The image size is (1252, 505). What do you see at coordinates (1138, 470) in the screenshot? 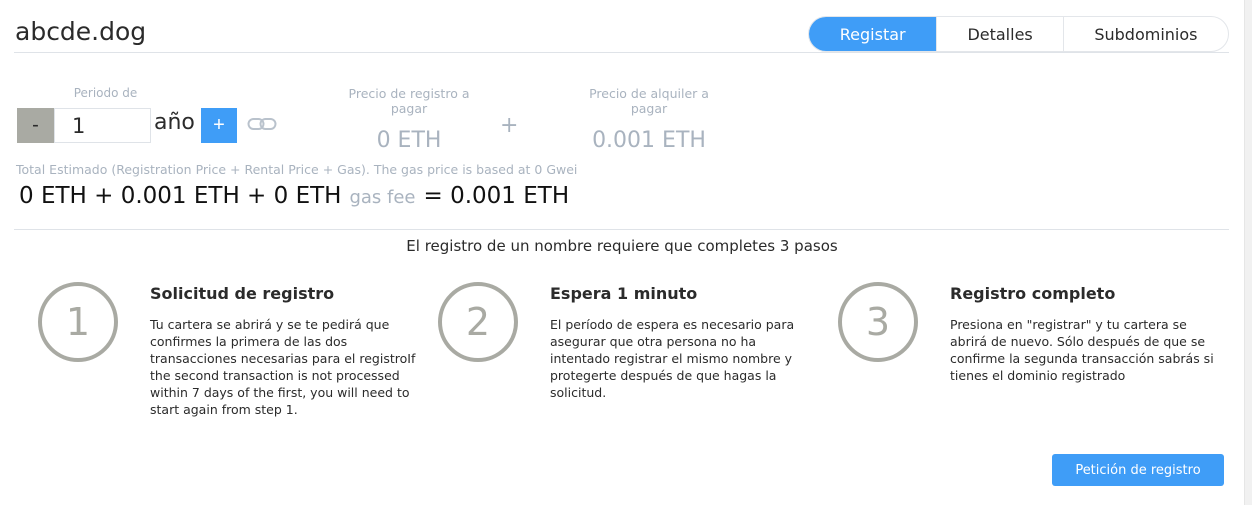
I see `request-registration-button: Petición de registro` at bounding box center [1138, 470].